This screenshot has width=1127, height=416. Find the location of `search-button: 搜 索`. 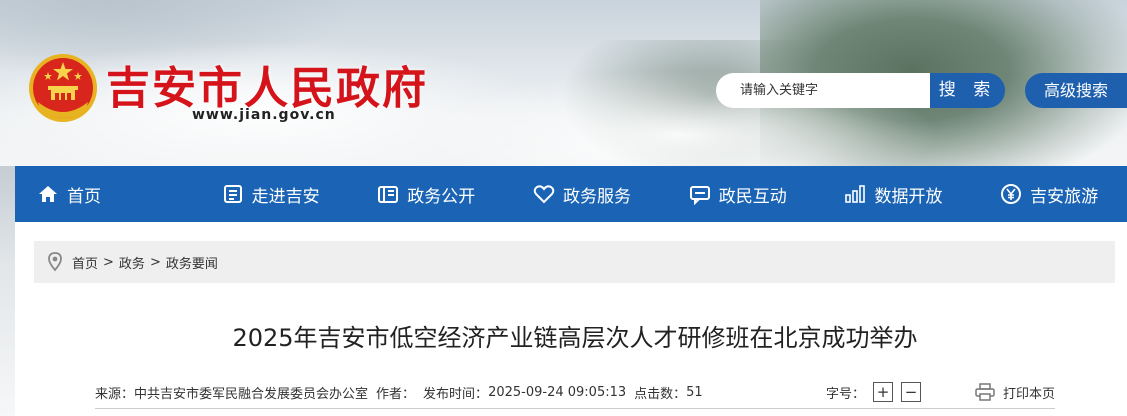

search-button: 搜 索 is located at coordinates (967, 90).